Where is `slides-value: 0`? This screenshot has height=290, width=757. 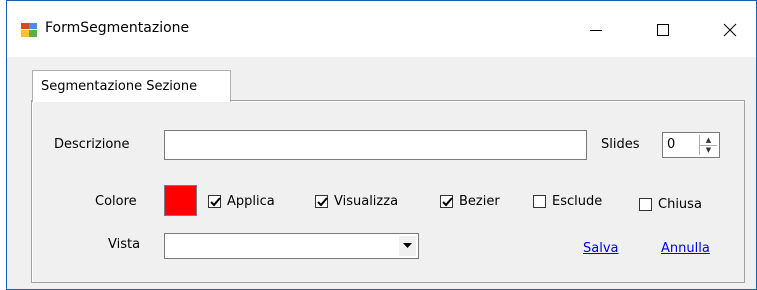 slides-value: 0 is located at coordinates (671, 144).